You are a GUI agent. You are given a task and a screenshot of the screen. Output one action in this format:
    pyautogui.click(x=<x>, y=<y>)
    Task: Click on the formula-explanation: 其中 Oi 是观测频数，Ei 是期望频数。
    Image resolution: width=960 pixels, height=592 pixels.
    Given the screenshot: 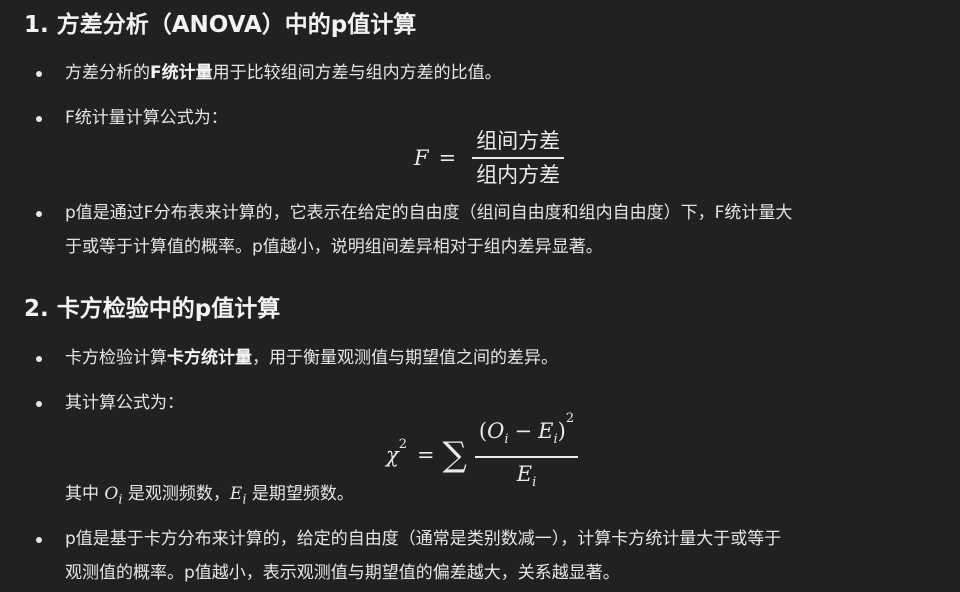 What is the action you would take?
    pyautogui.click(x=209, y=496)
    